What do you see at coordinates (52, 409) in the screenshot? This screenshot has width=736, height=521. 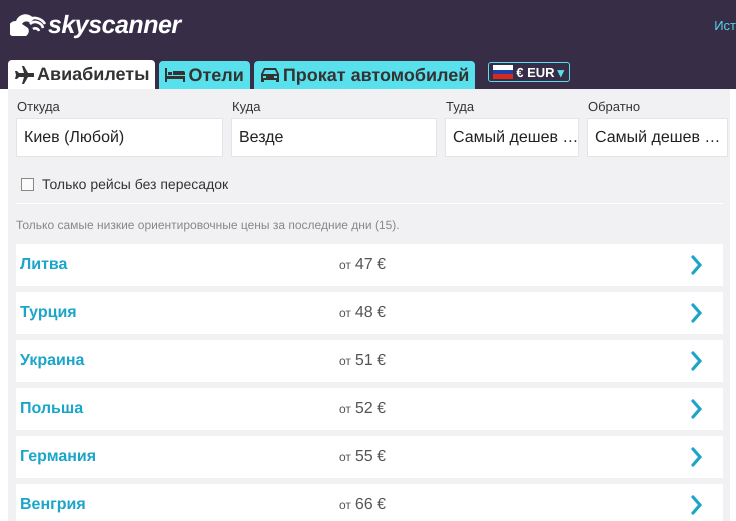 I see `country-name: Польша` at bounding box center [52, 409].